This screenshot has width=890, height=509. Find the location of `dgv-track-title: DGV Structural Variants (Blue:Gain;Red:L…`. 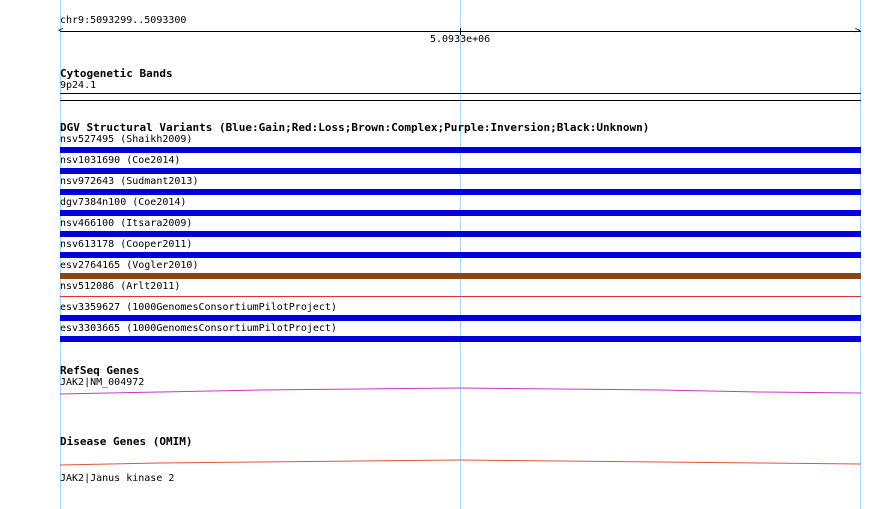

dgv-track-title: DGV Structural Variants (Blue:Gain;Red:L… is located at coordinates (355, 127).